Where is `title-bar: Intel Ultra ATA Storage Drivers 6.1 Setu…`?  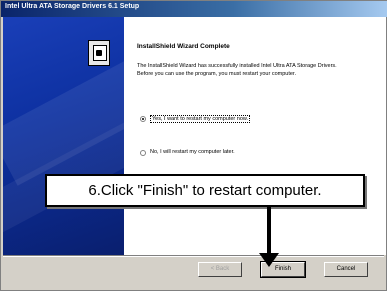
title-bar: Intel Ultra ATA Storage Drivers 6.1 Setu… is located at coordinates (194, 9).